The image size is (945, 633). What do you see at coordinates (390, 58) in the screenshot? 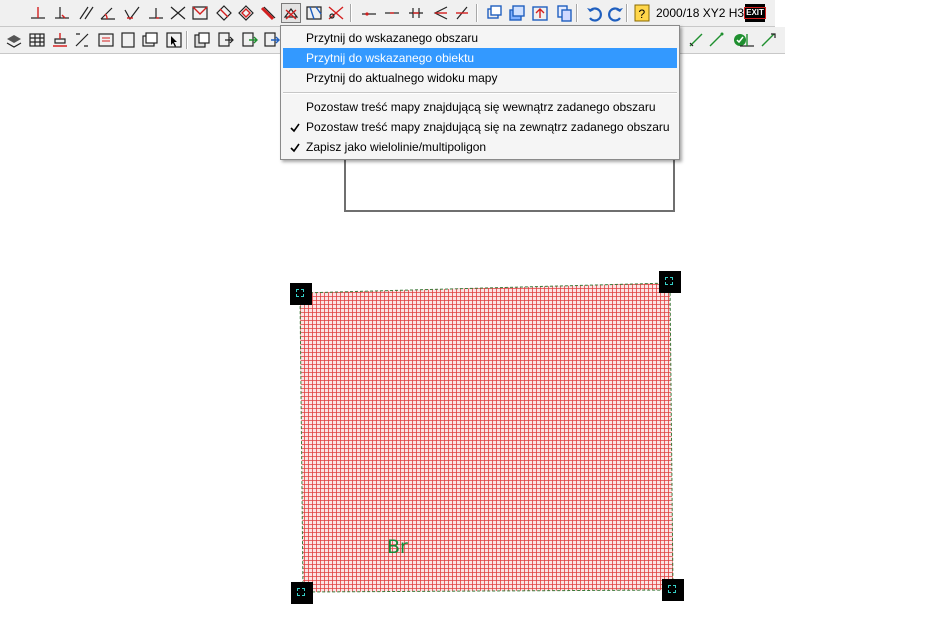
I see `menu-item-label: Przytnij do wskazanego obiektu` at bounding box center [390, 58].